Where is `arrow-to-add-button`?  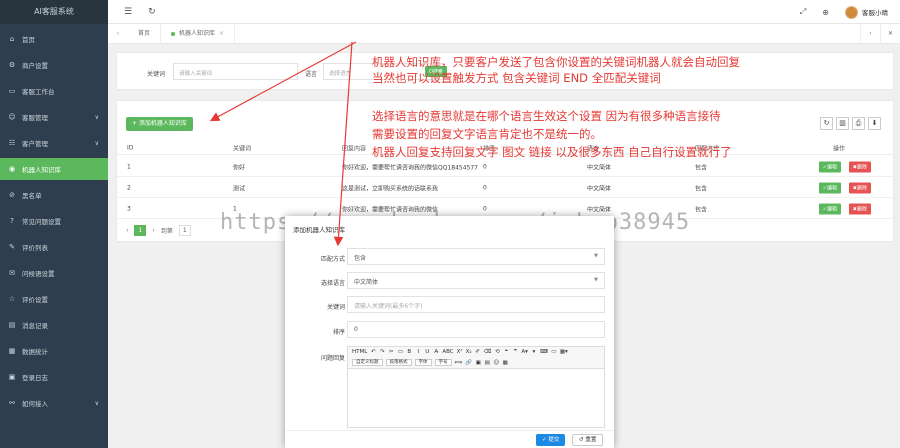
arrow-to-add-button is located at coordinates (283, 81).